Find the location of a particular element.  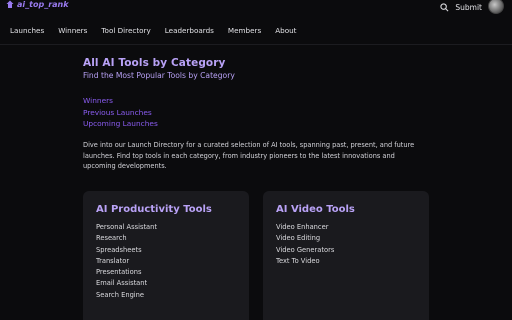

category-item: Search Engine is located at coordinates (166, 295).